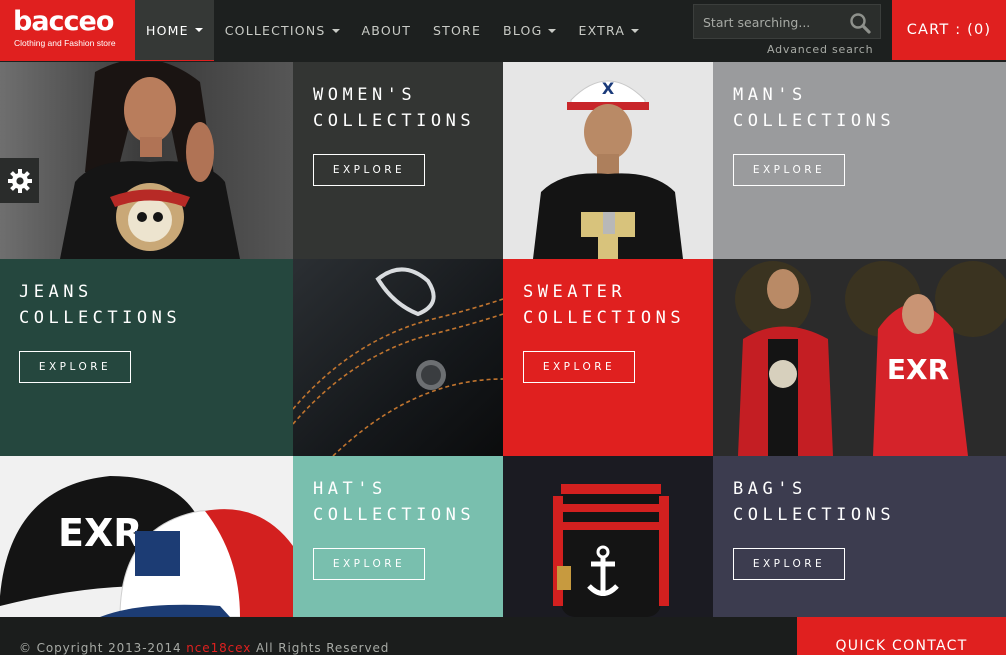 The image size is (1006, 655). I want to click on hats-photo-tile: EXR, so click(146, 536).